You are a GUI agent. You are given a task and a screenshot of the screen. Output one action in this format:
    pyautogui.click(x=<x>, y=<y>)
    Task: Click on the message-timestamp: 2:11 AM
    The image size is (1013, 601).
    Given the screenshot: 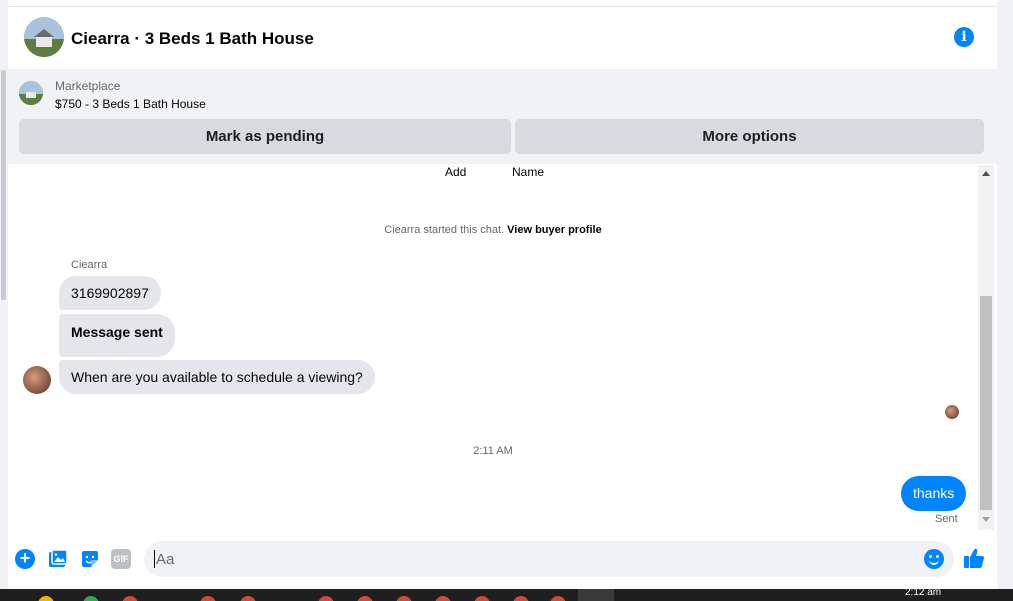 What is the action you would take?
    pyautogui.click(x=493, y=451)
    